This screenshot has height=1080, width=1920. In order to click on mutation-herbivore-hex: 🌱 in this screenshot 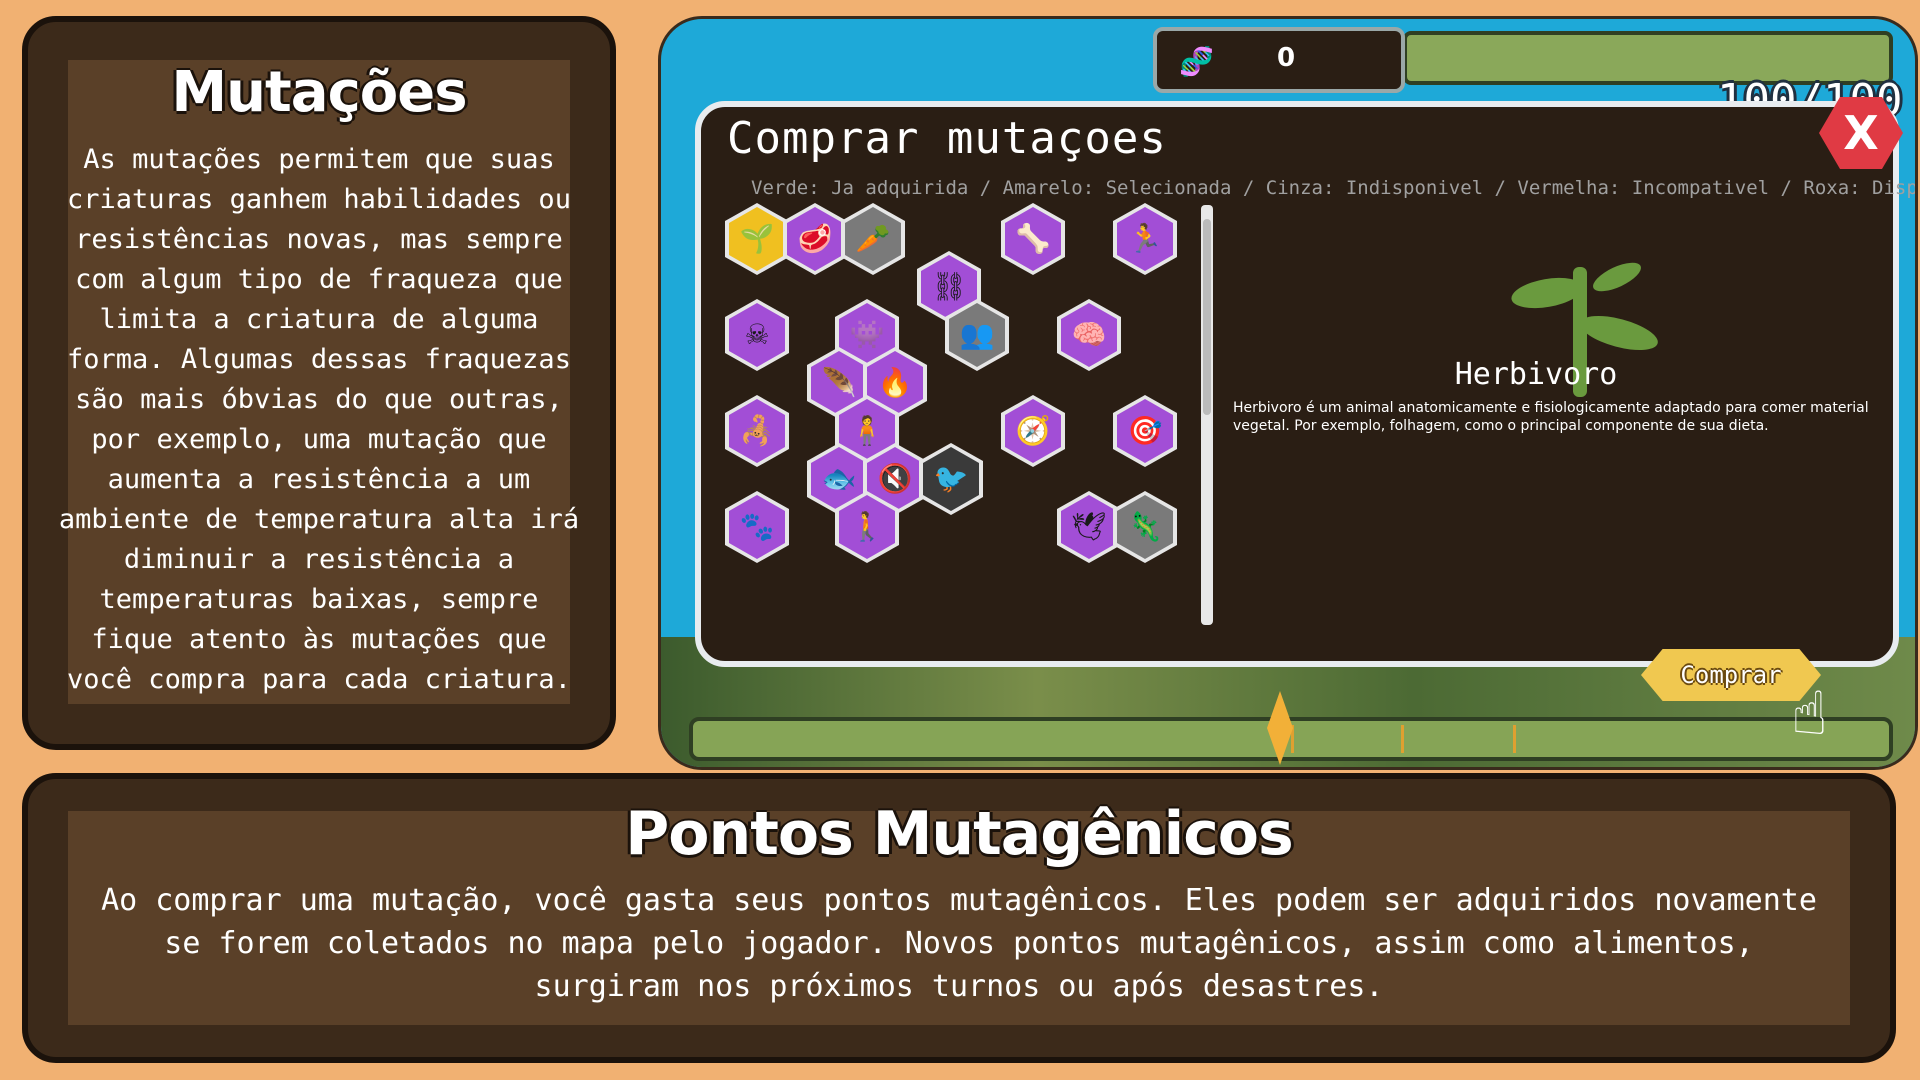, I will do `click(757, 239)`.